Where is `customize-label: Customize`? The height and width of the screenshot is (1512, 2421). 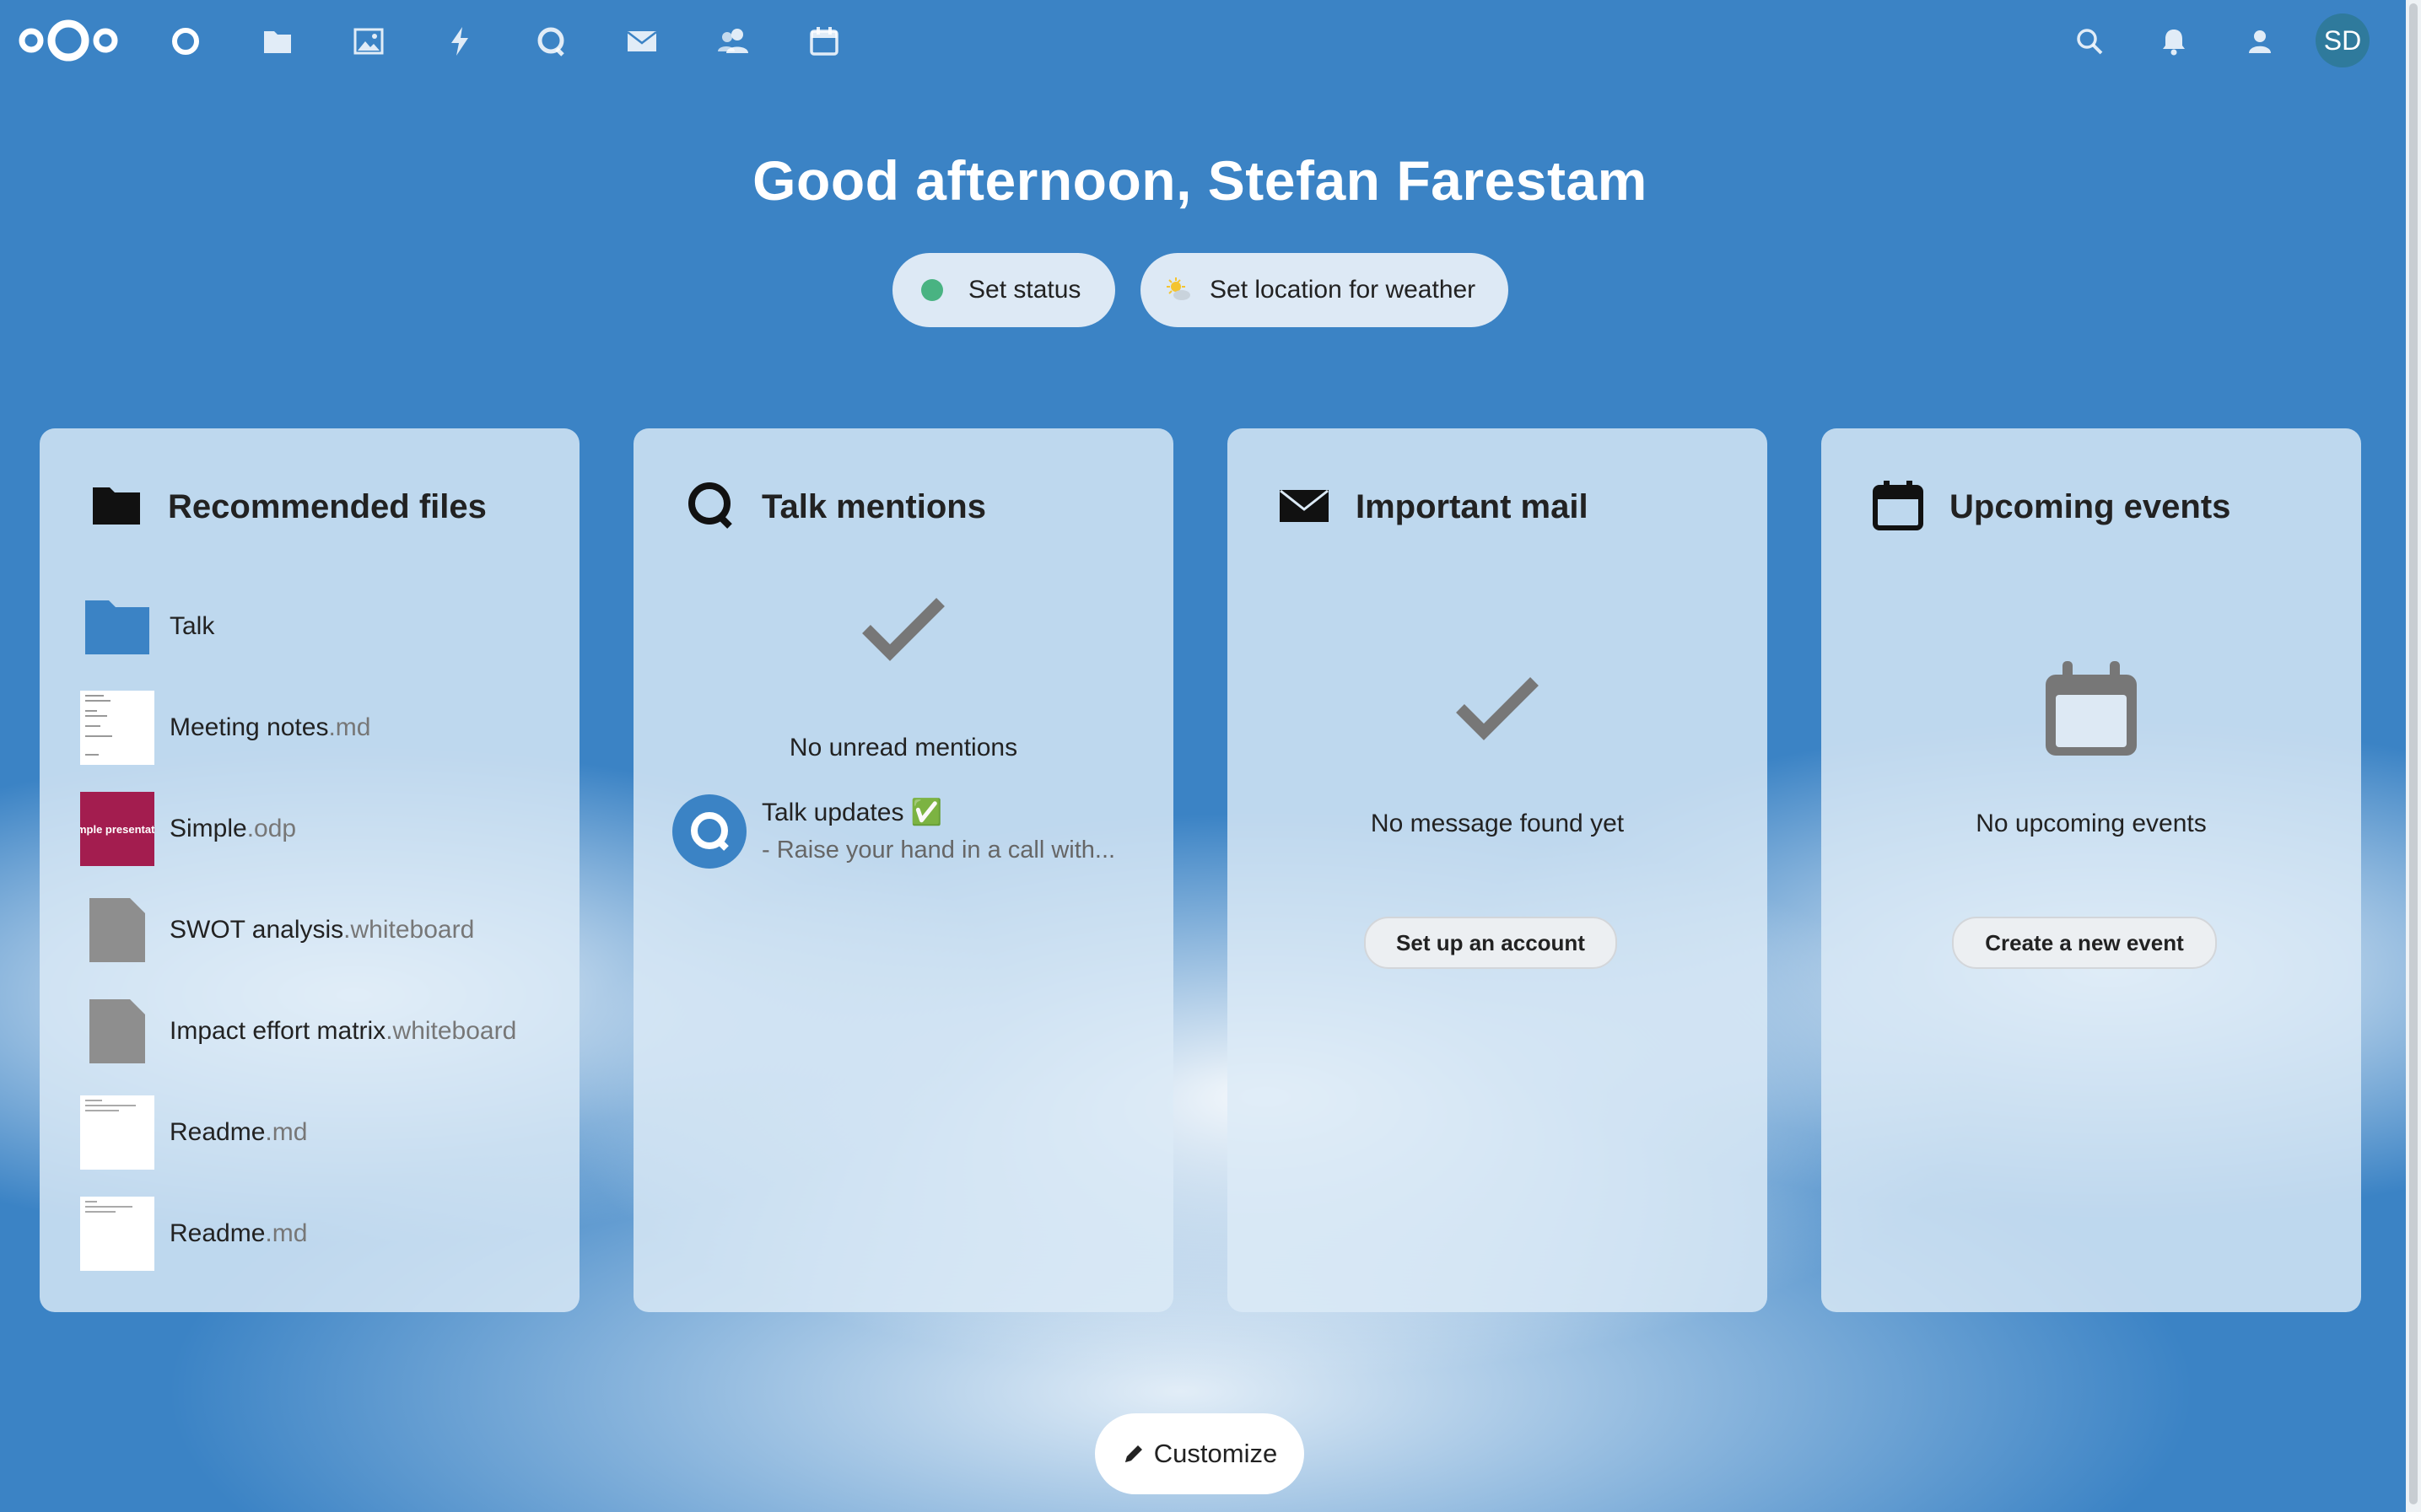 customize-label: Customize is located at coordinates (1215, 1454).